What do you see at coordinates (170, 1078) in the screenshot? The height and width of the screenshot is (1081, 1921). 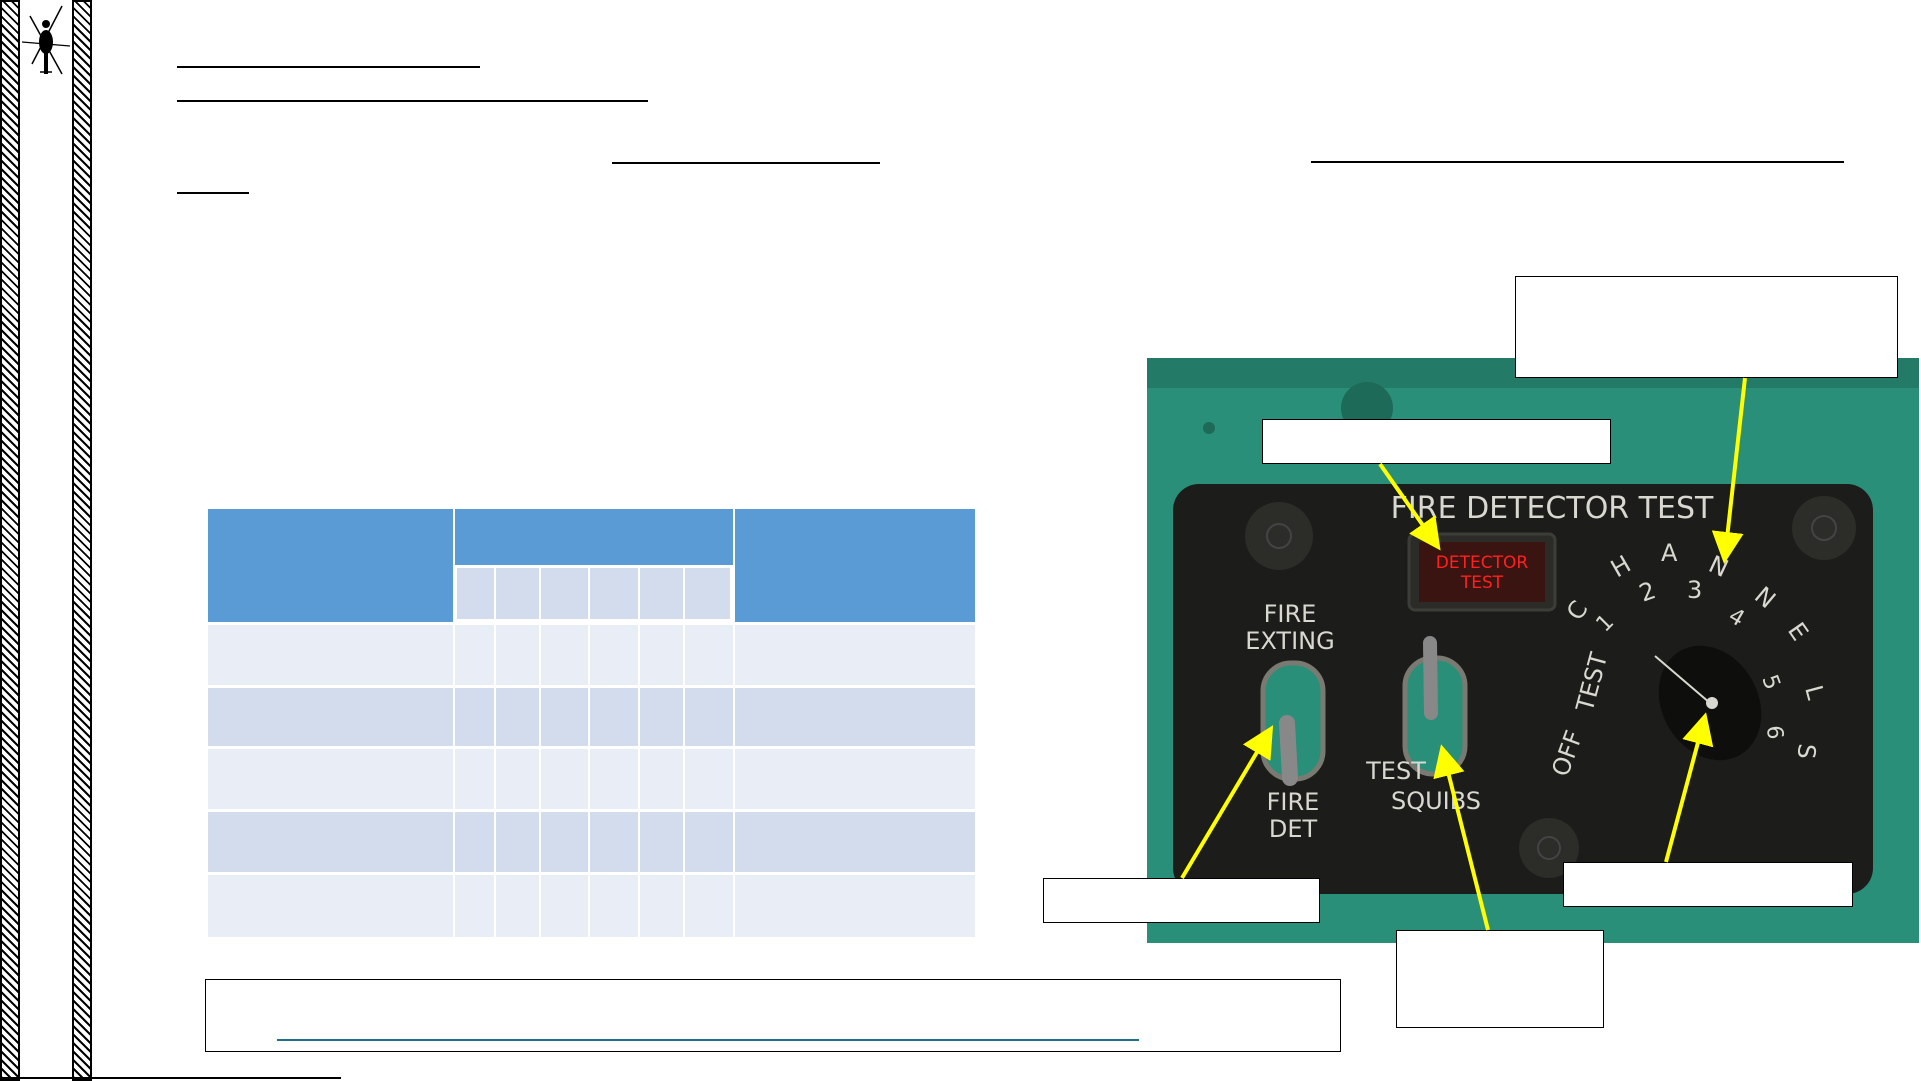 I see `footer-rule` at bounding box center [170, 1078].